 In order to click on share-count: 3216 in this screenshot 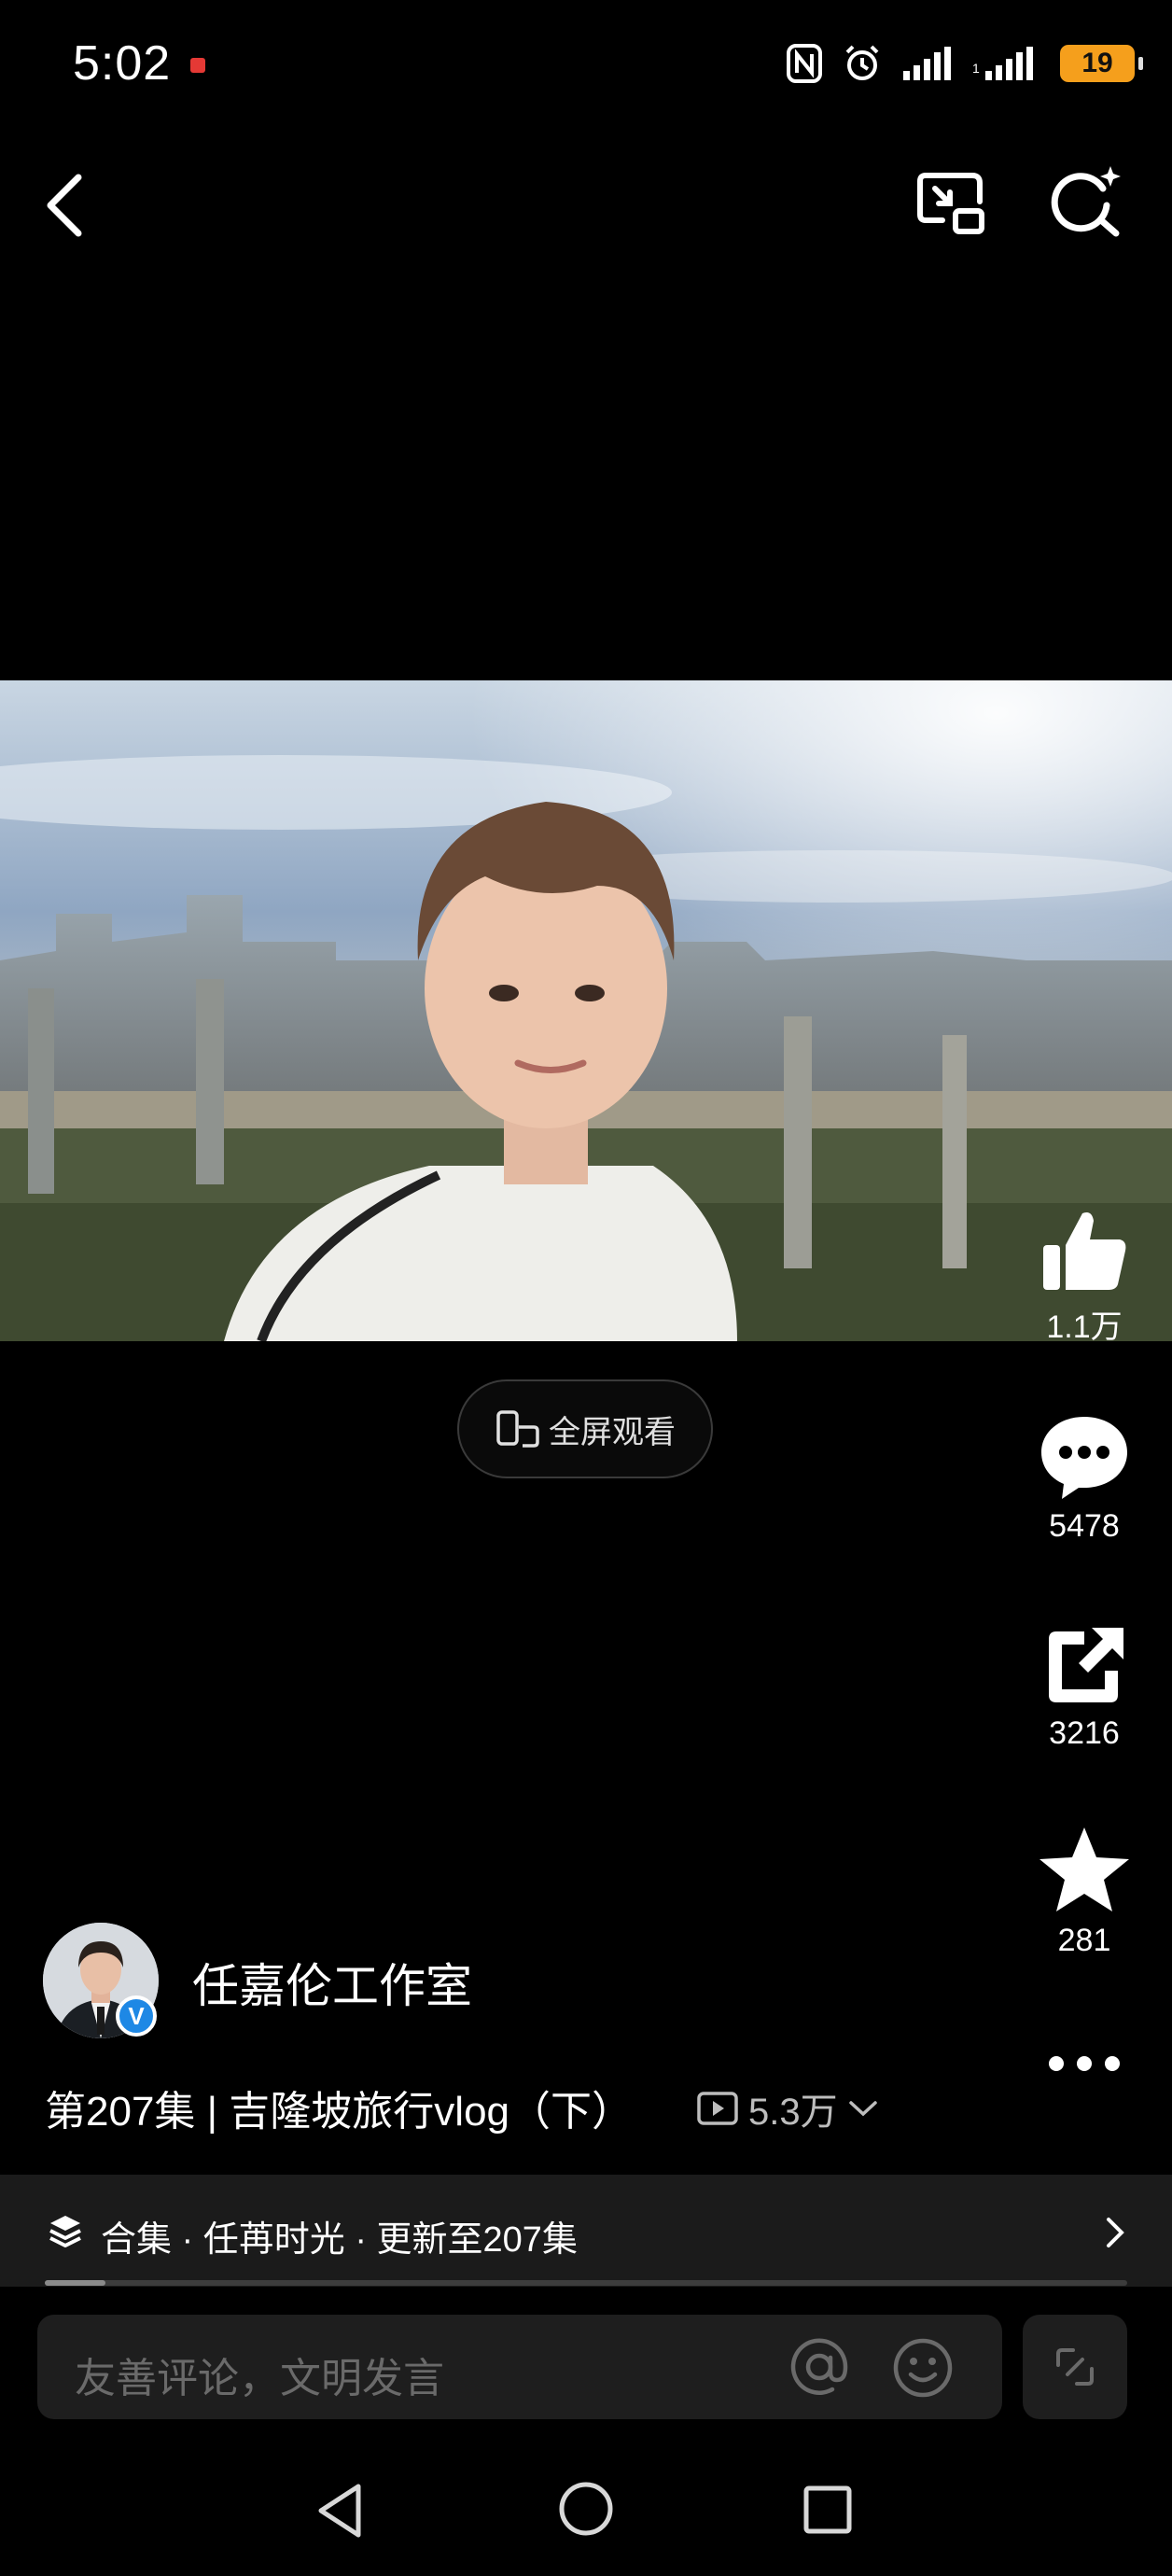, I will do `click(1084, 1733)`.